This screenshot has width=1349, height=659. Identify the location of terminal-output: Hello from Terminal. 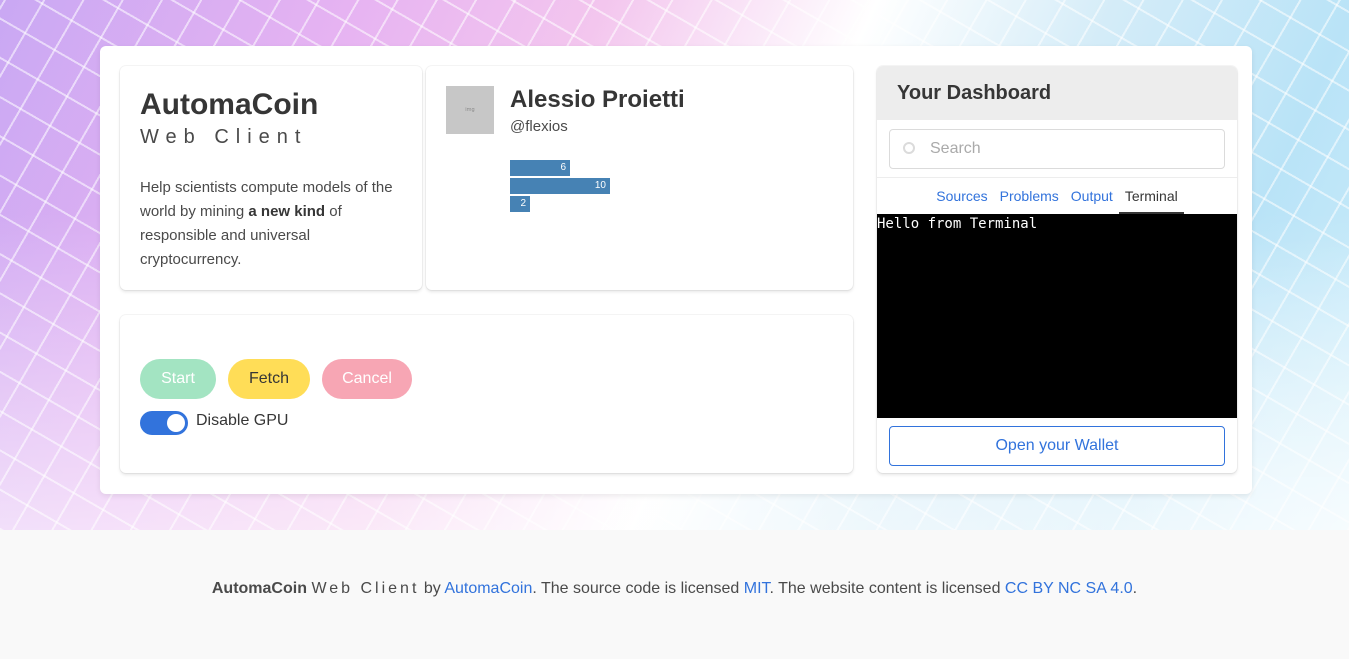
(1057, 316).